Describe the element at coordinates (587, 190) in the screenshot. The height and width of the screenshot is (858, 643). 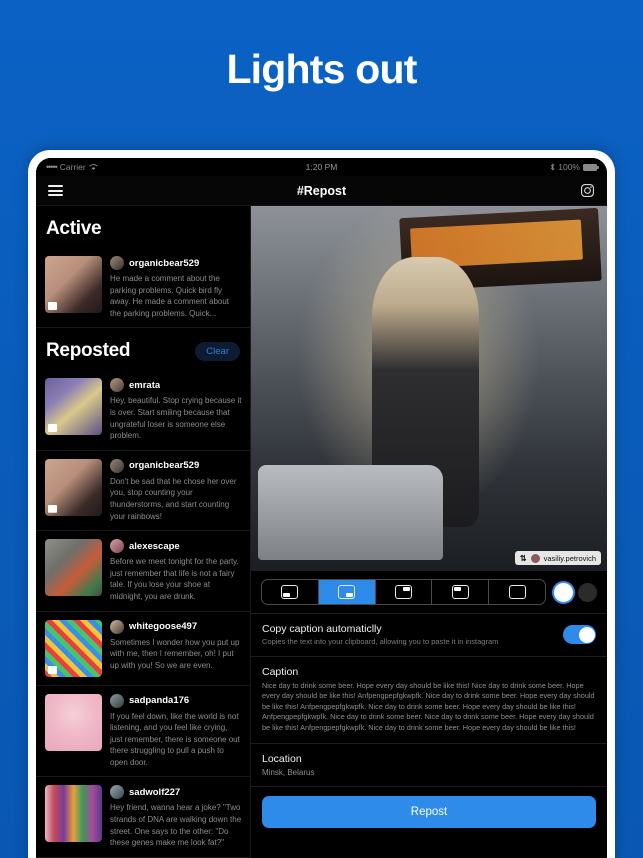
I see `instagram-icon` at that location.